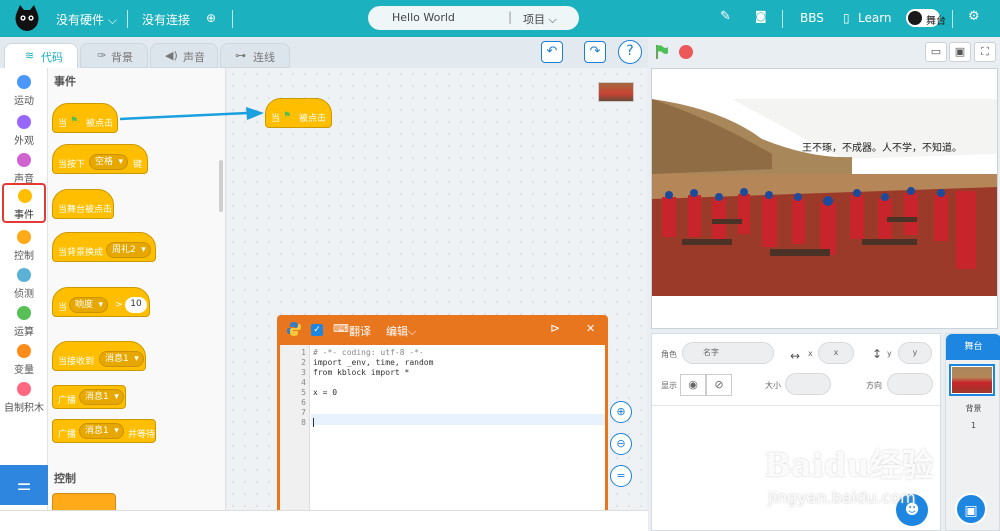  Describe the element at coordinates (24, 131) in the screenshot. I see `category-looks: 外观` at that location.